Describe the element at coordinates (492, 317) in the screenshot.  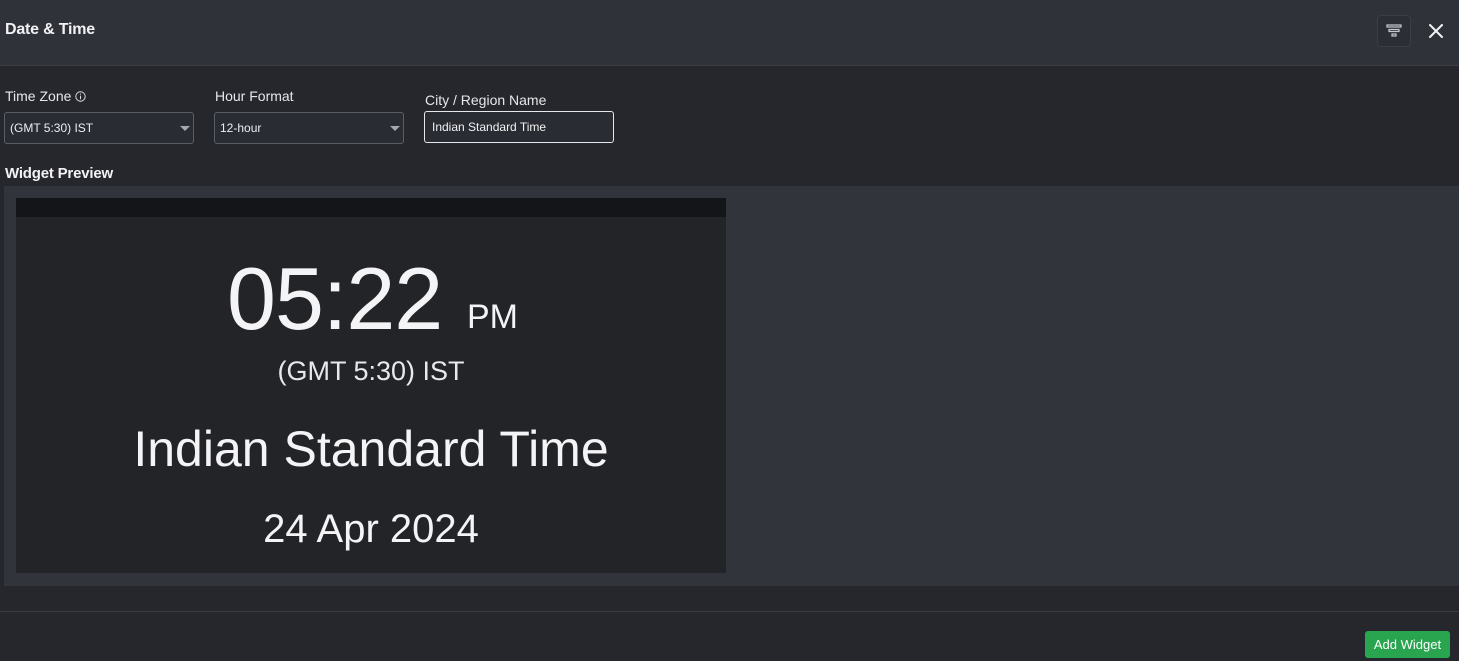
I see `clock-ampm: PM` at that location.